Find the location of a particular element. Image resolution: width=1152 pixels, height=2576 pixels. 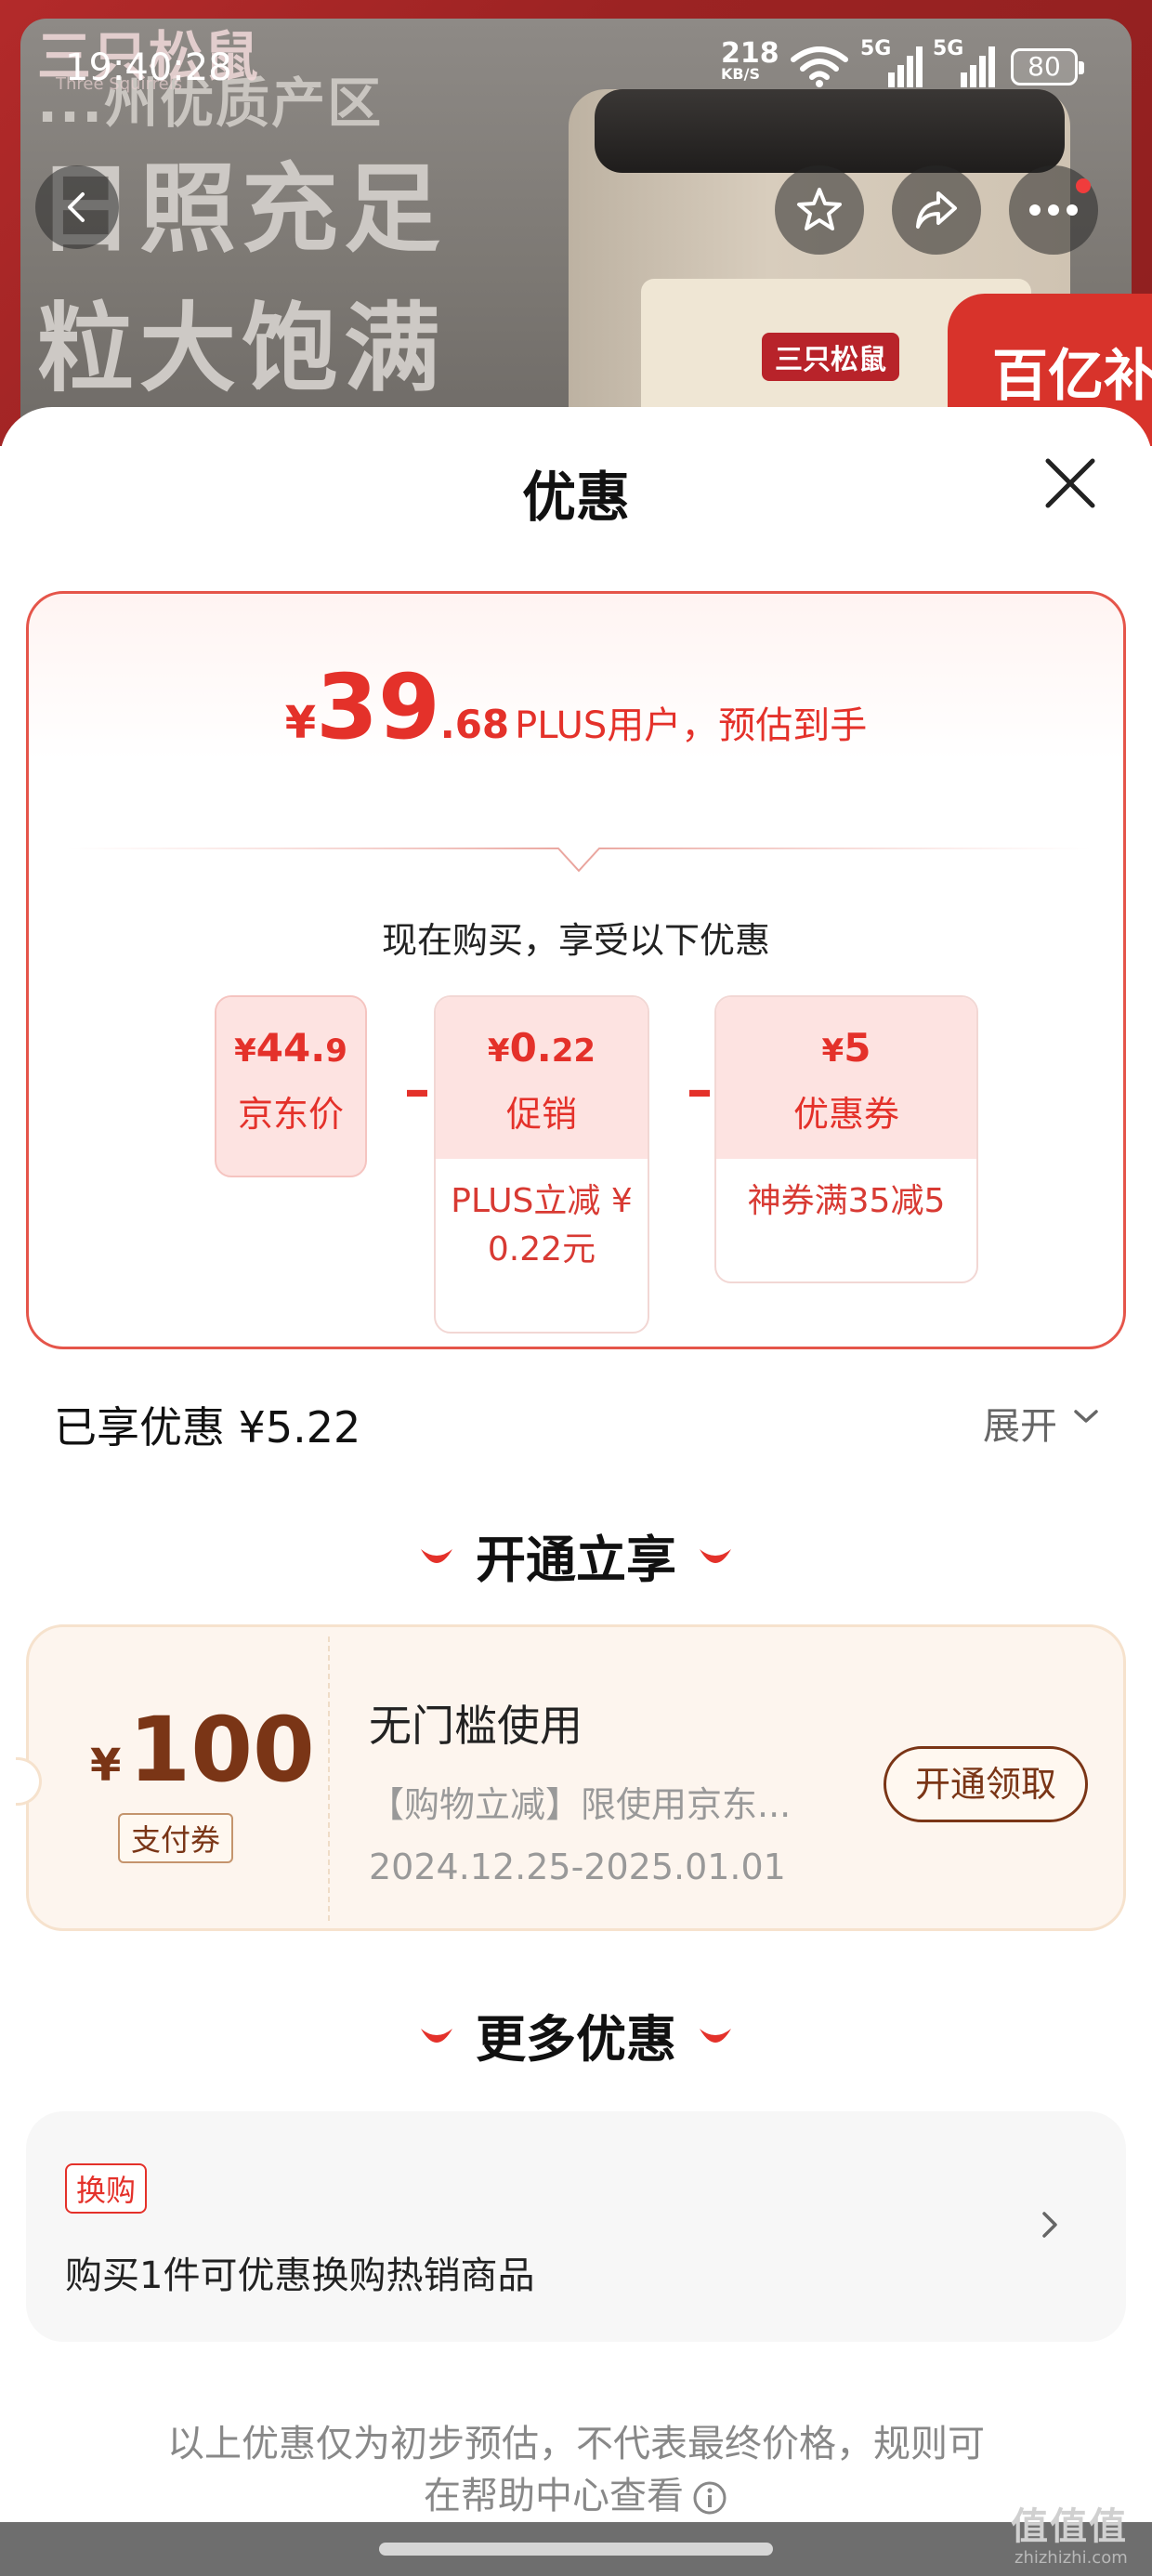

info-icon is located at coordinates (709, 2498).